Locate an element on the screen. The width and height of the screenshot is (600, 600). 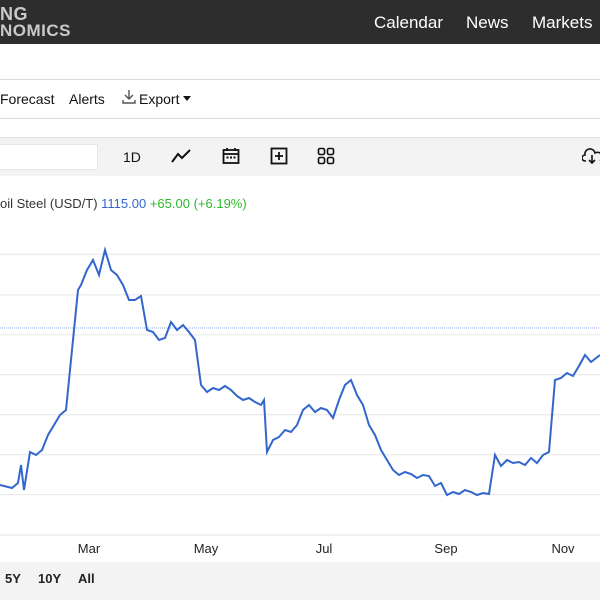
range-10y-button: 10Y is located at coordinates (49, 578).